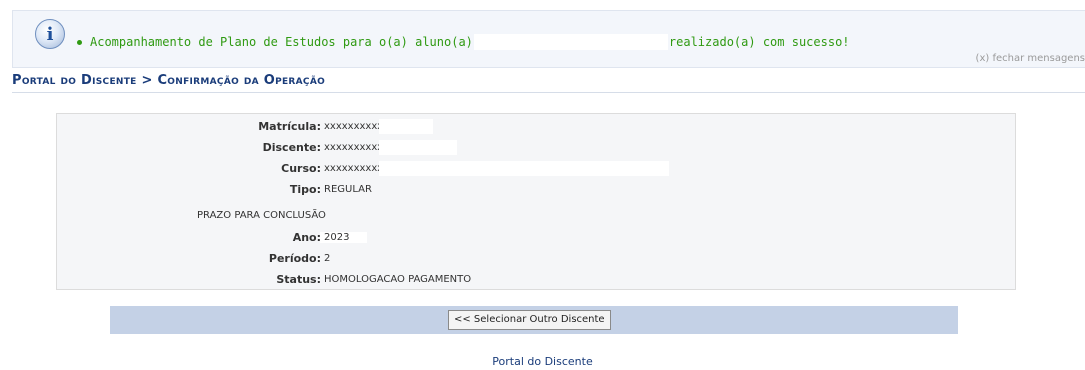 This screenshot has width=1085, height=370. I want to click on bullet-icon, so click(79, 42).